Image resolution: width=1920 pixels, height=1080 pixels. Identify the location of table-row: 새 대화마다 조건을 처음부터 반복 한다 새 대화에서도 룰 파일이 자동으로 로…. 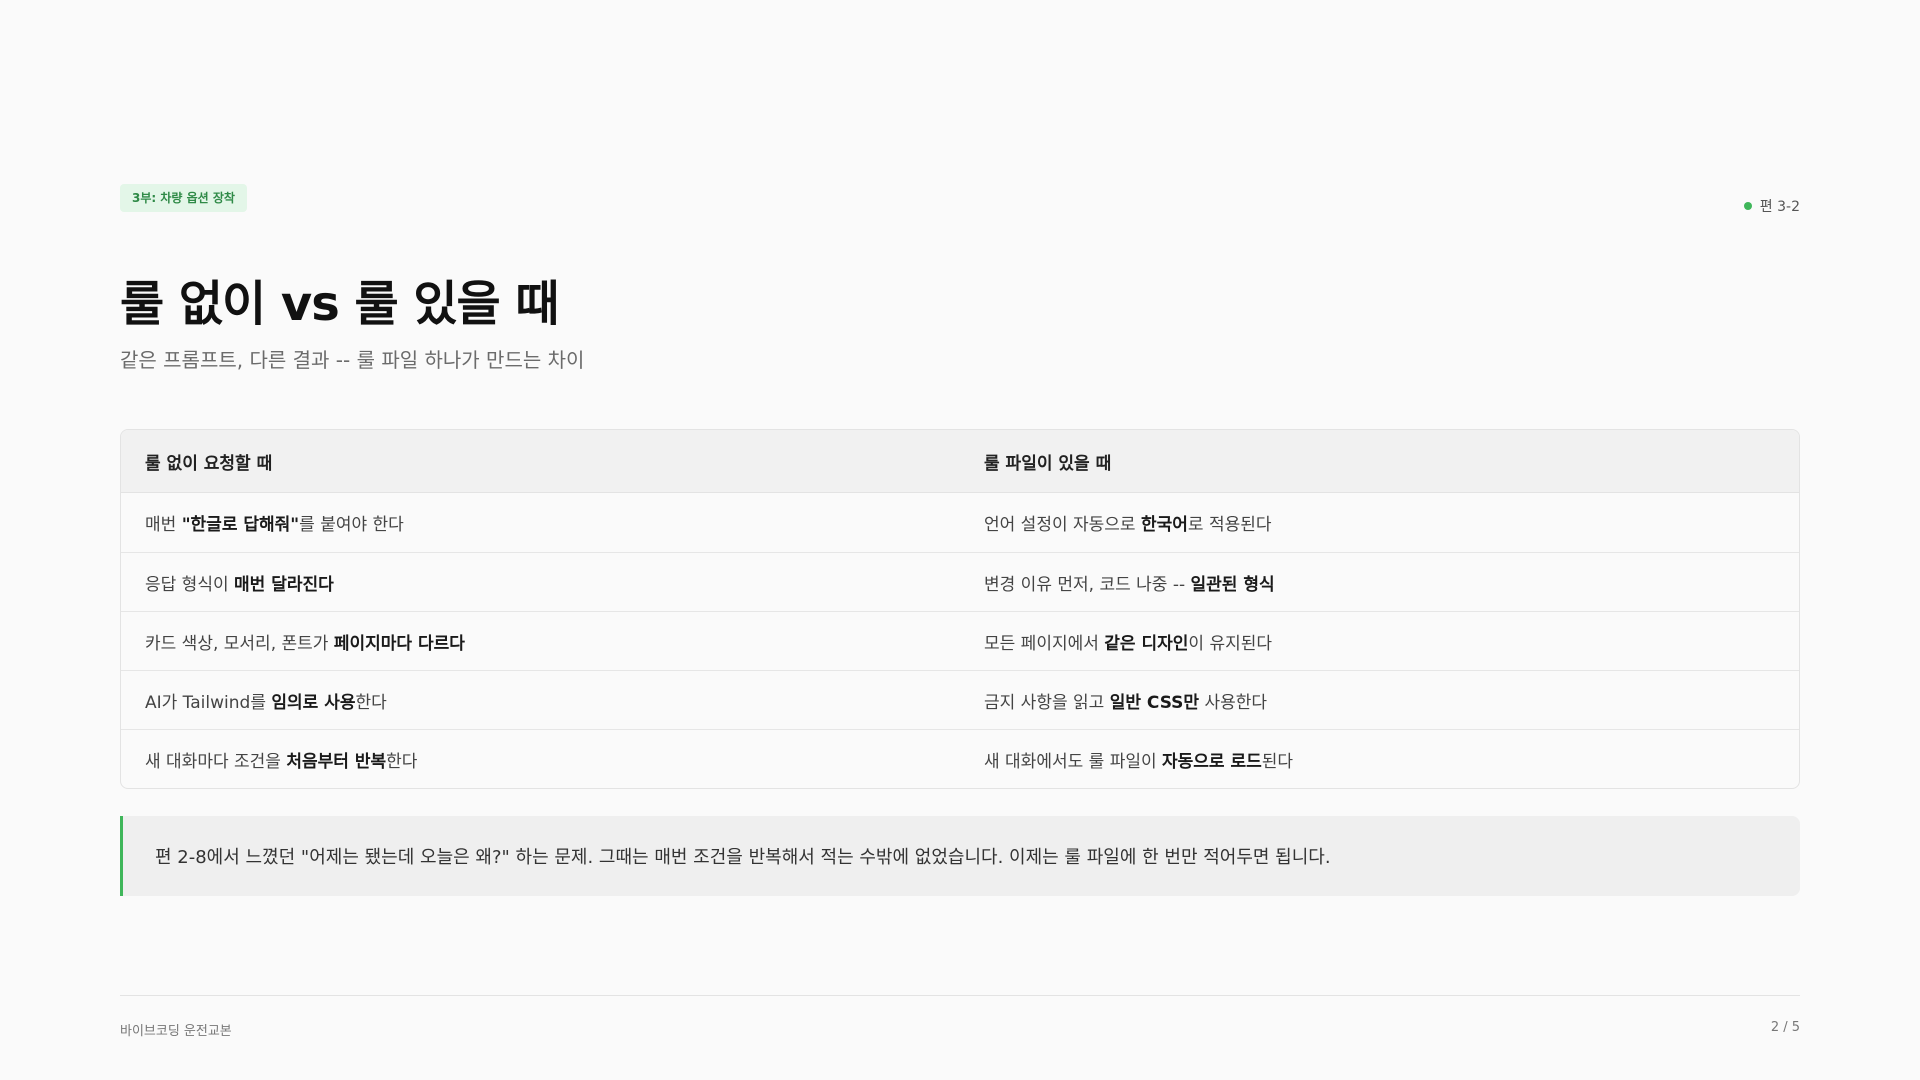
(960, 758).